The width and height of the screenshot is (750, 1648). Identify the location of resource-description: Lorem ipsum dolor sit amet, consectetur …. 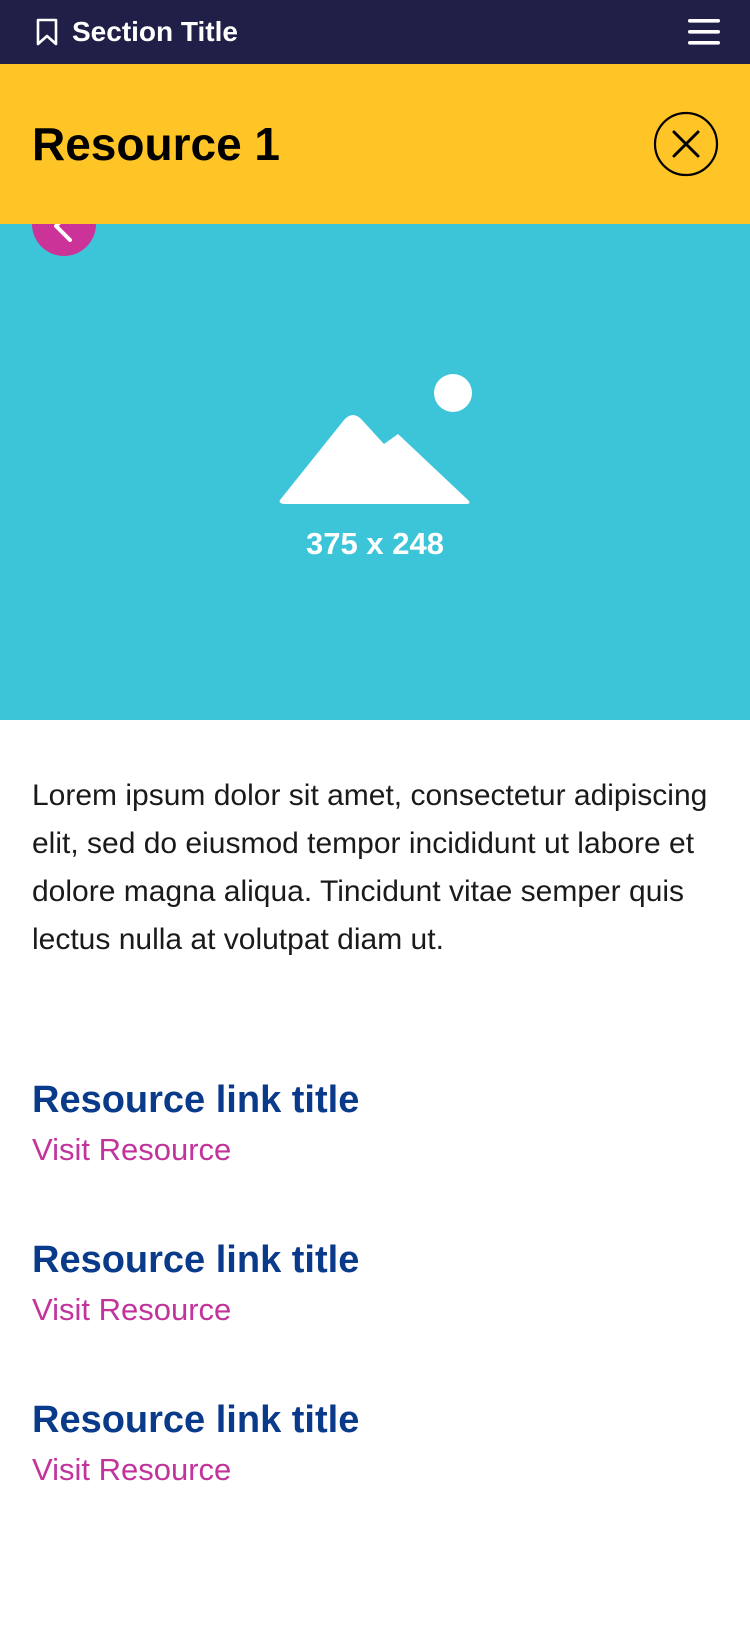
(370, 867).